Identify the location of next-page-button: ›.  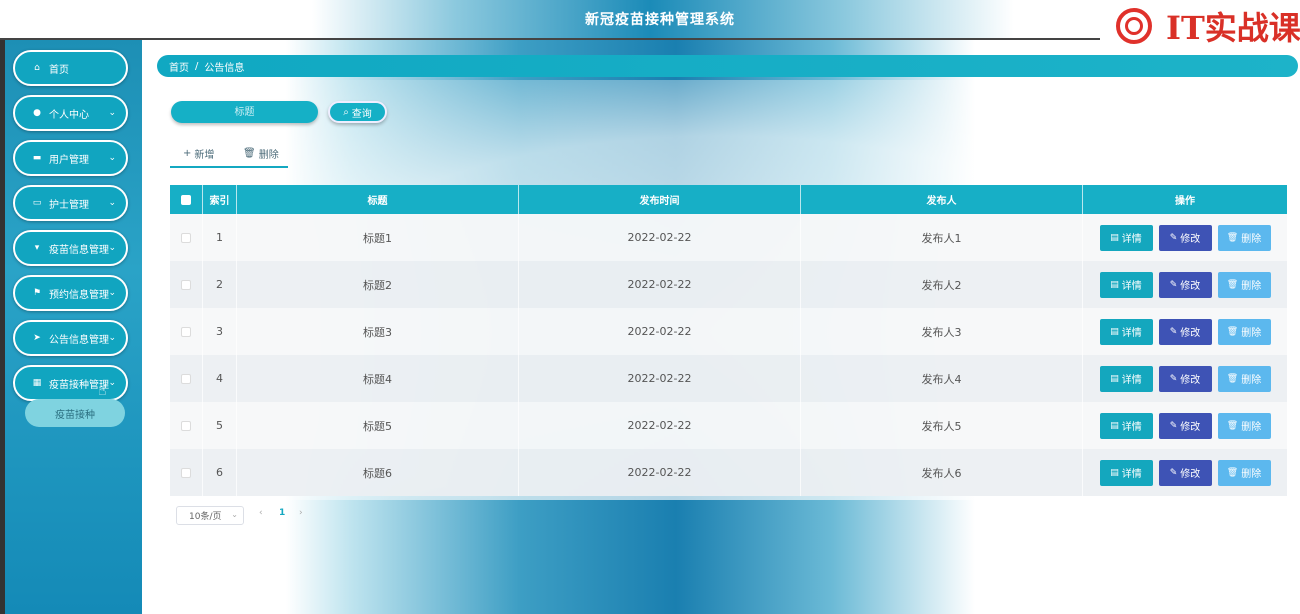
(301, 513).